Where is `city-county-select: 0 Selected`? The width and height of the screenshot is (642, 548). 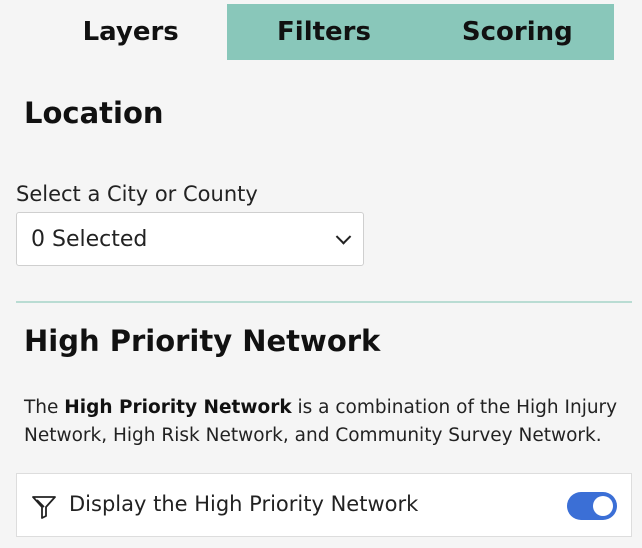 city-county-select: 0 Selected is located at coordinates (190, 239).